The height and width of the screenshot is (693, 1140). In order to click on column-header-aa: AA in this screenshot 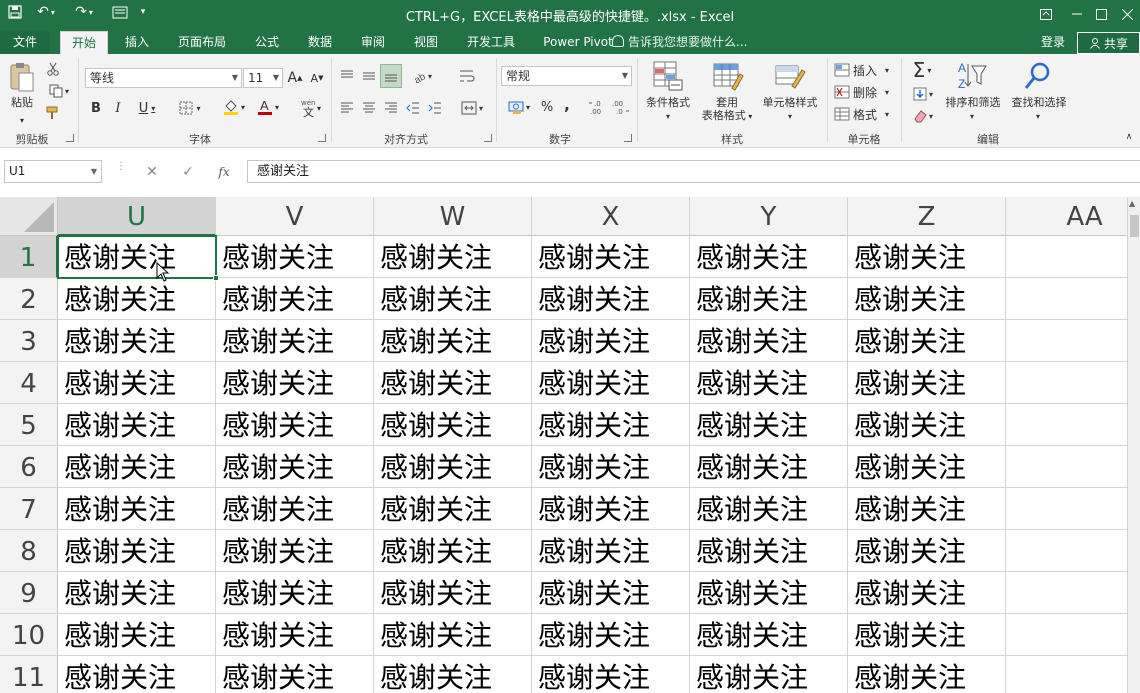, I will do `click(1066, 216)`.